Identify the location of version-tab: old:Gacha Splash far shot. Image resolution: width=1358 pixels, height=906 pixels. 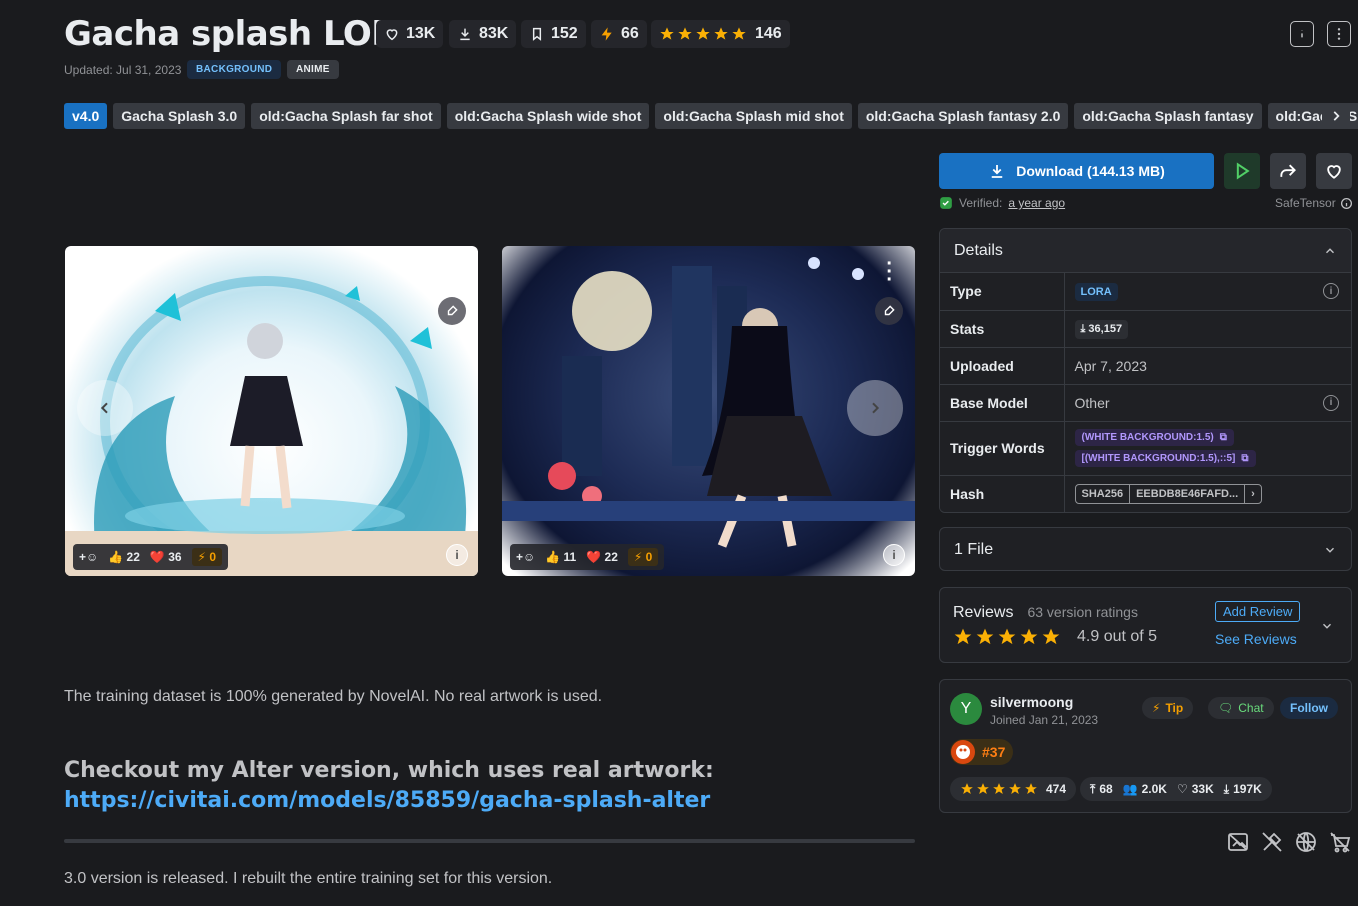
(346, 116).